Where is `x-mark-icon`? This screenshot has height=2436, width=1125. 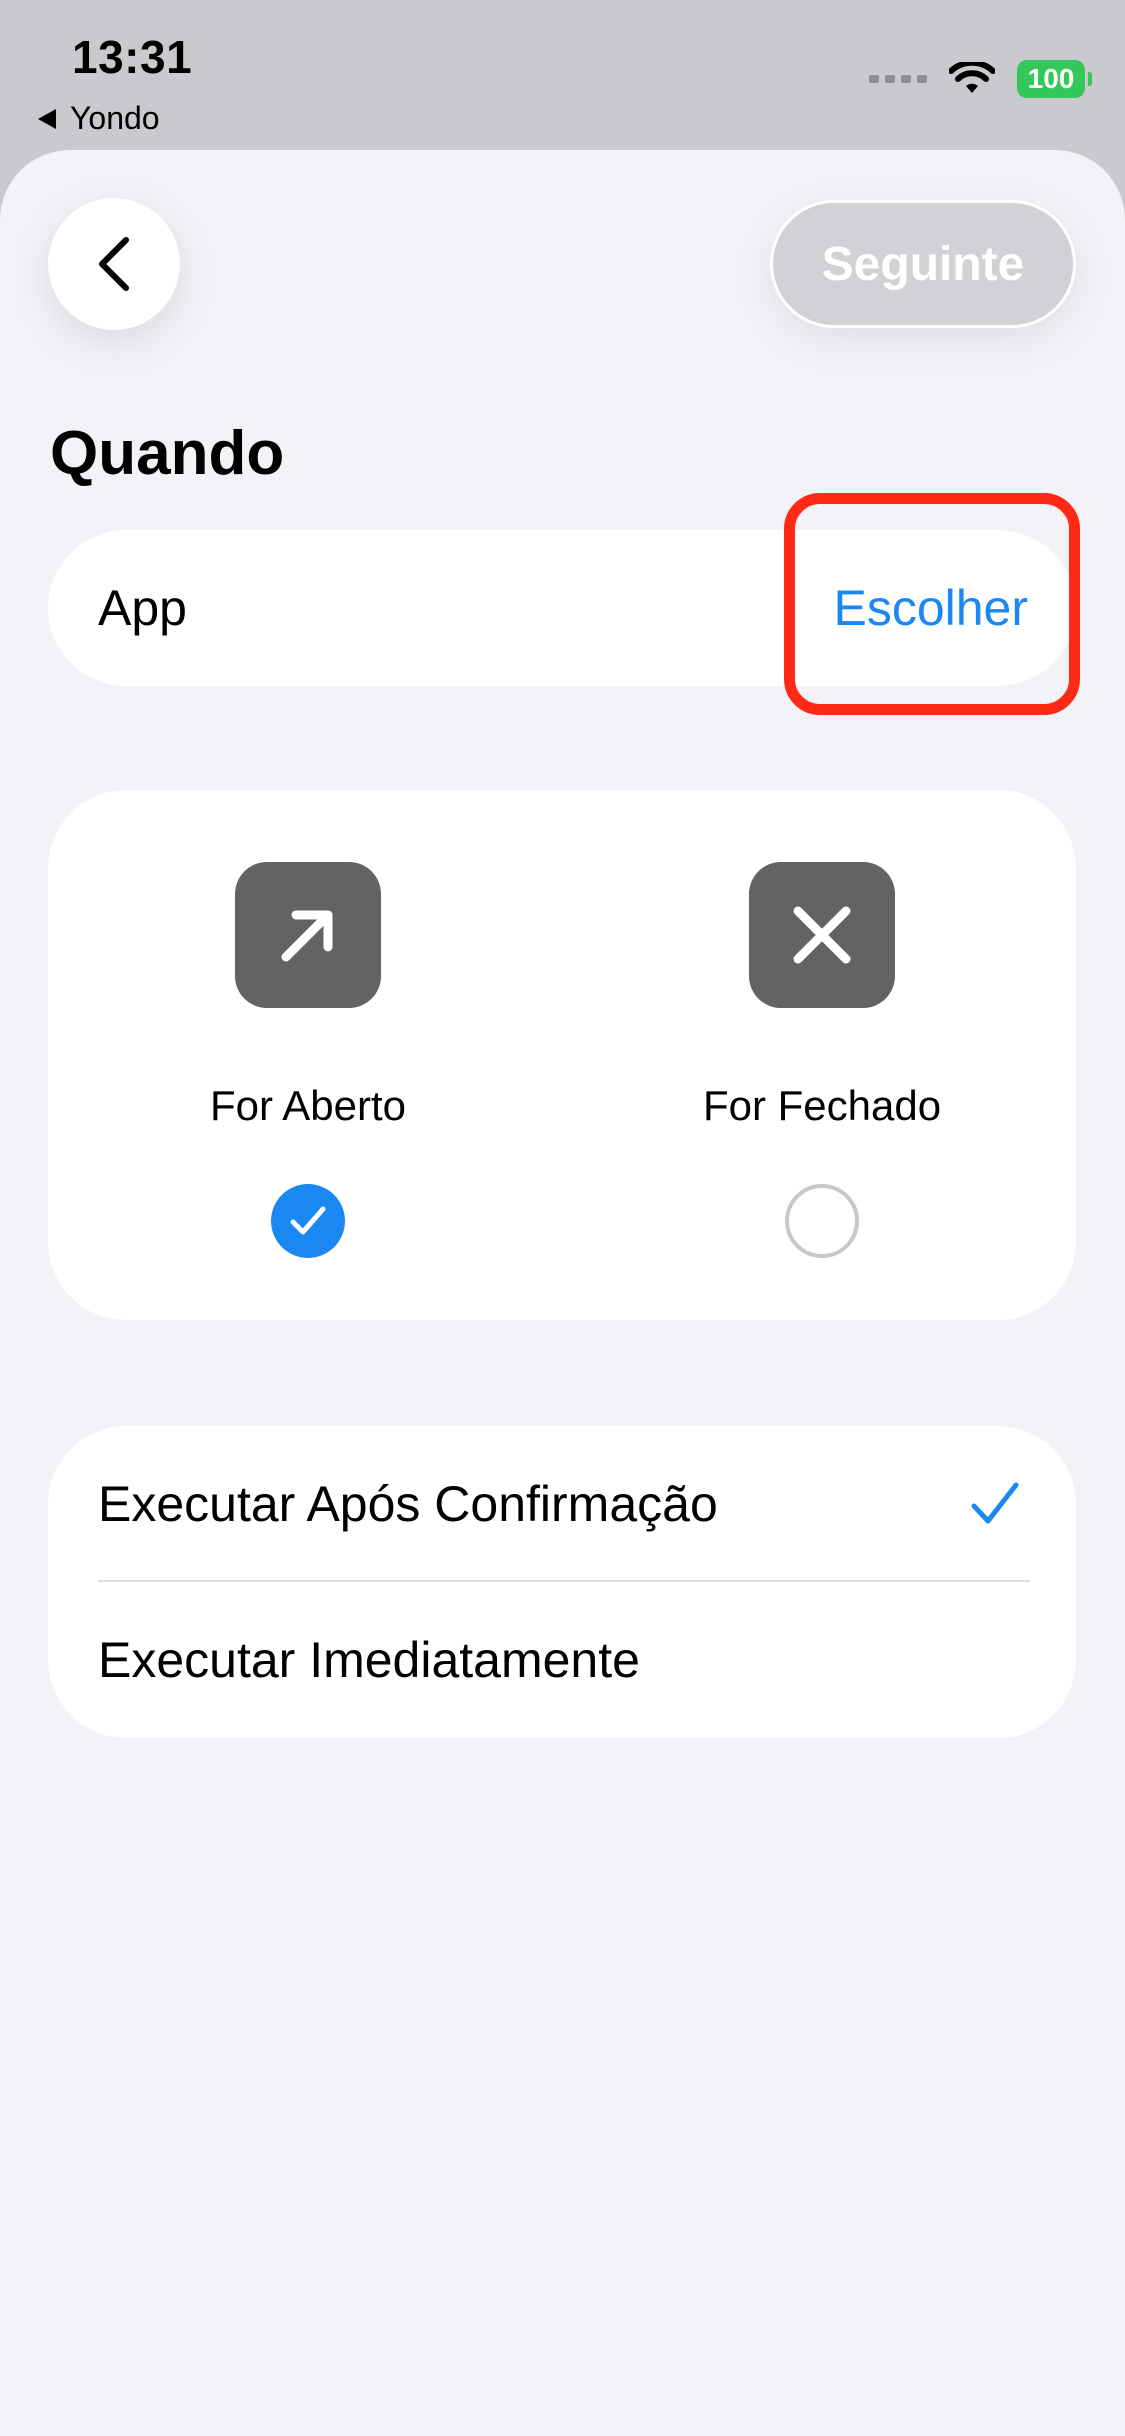 x-mark-icon is located at coordinates (822, 935).